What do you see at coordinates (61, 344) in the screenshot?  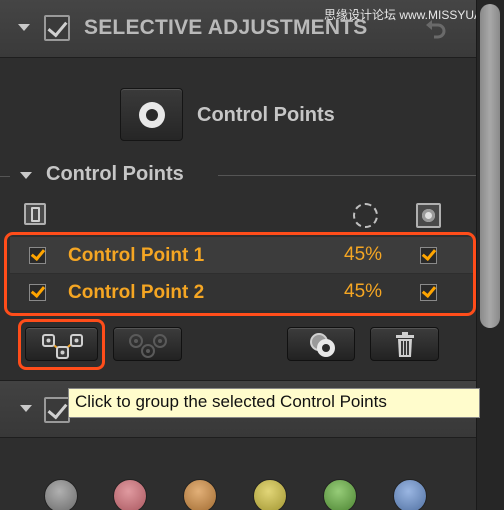 I see `group-button-highlight-outline` at bounding box center [61, 344].